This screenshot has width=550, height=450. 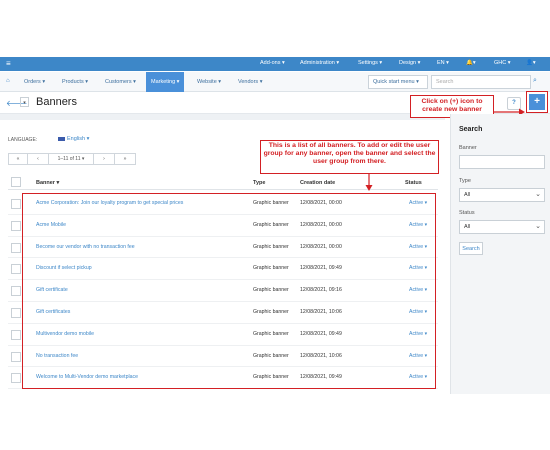 I want to click on sidebar-title: Search, so click(x=471, y=129).